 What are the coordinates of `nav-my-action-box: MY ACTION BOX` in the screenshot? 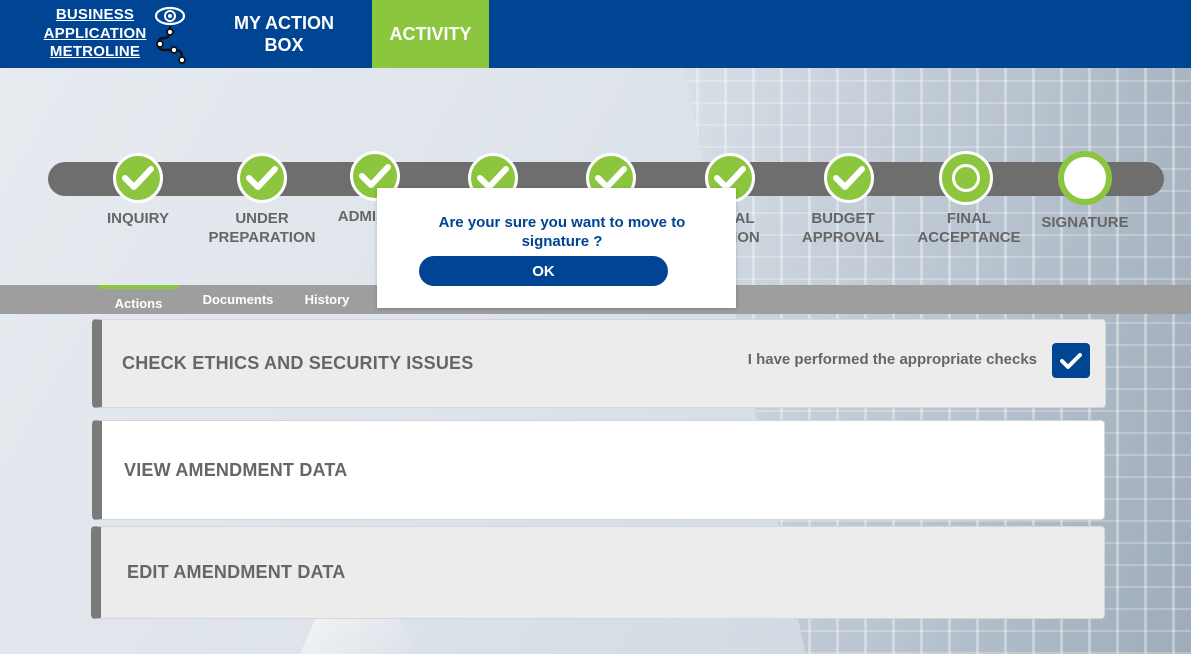 It's located at (284, 34).